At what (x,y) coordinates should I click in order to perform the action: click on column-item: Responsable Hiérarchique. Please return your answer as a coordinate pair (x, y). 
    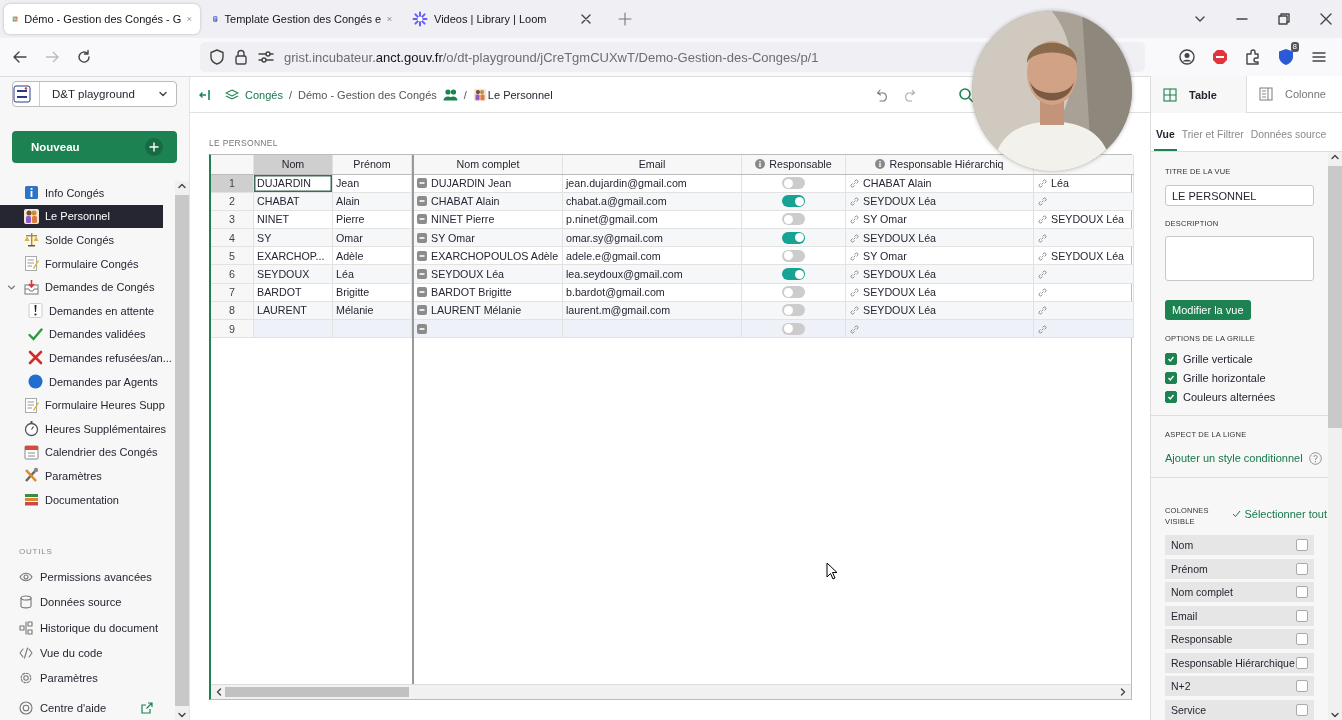
    Looking at the image, I should click on (1239, 662).